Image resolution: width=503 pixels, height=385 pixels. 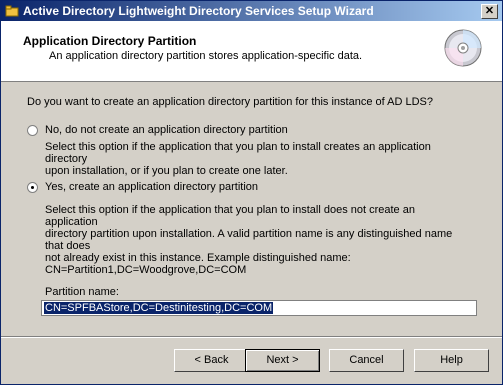 I want to click on partition-name-input: CN=SPFBAStore,DC=Destinitesting,DC=COM, so click(x=259, y=308).